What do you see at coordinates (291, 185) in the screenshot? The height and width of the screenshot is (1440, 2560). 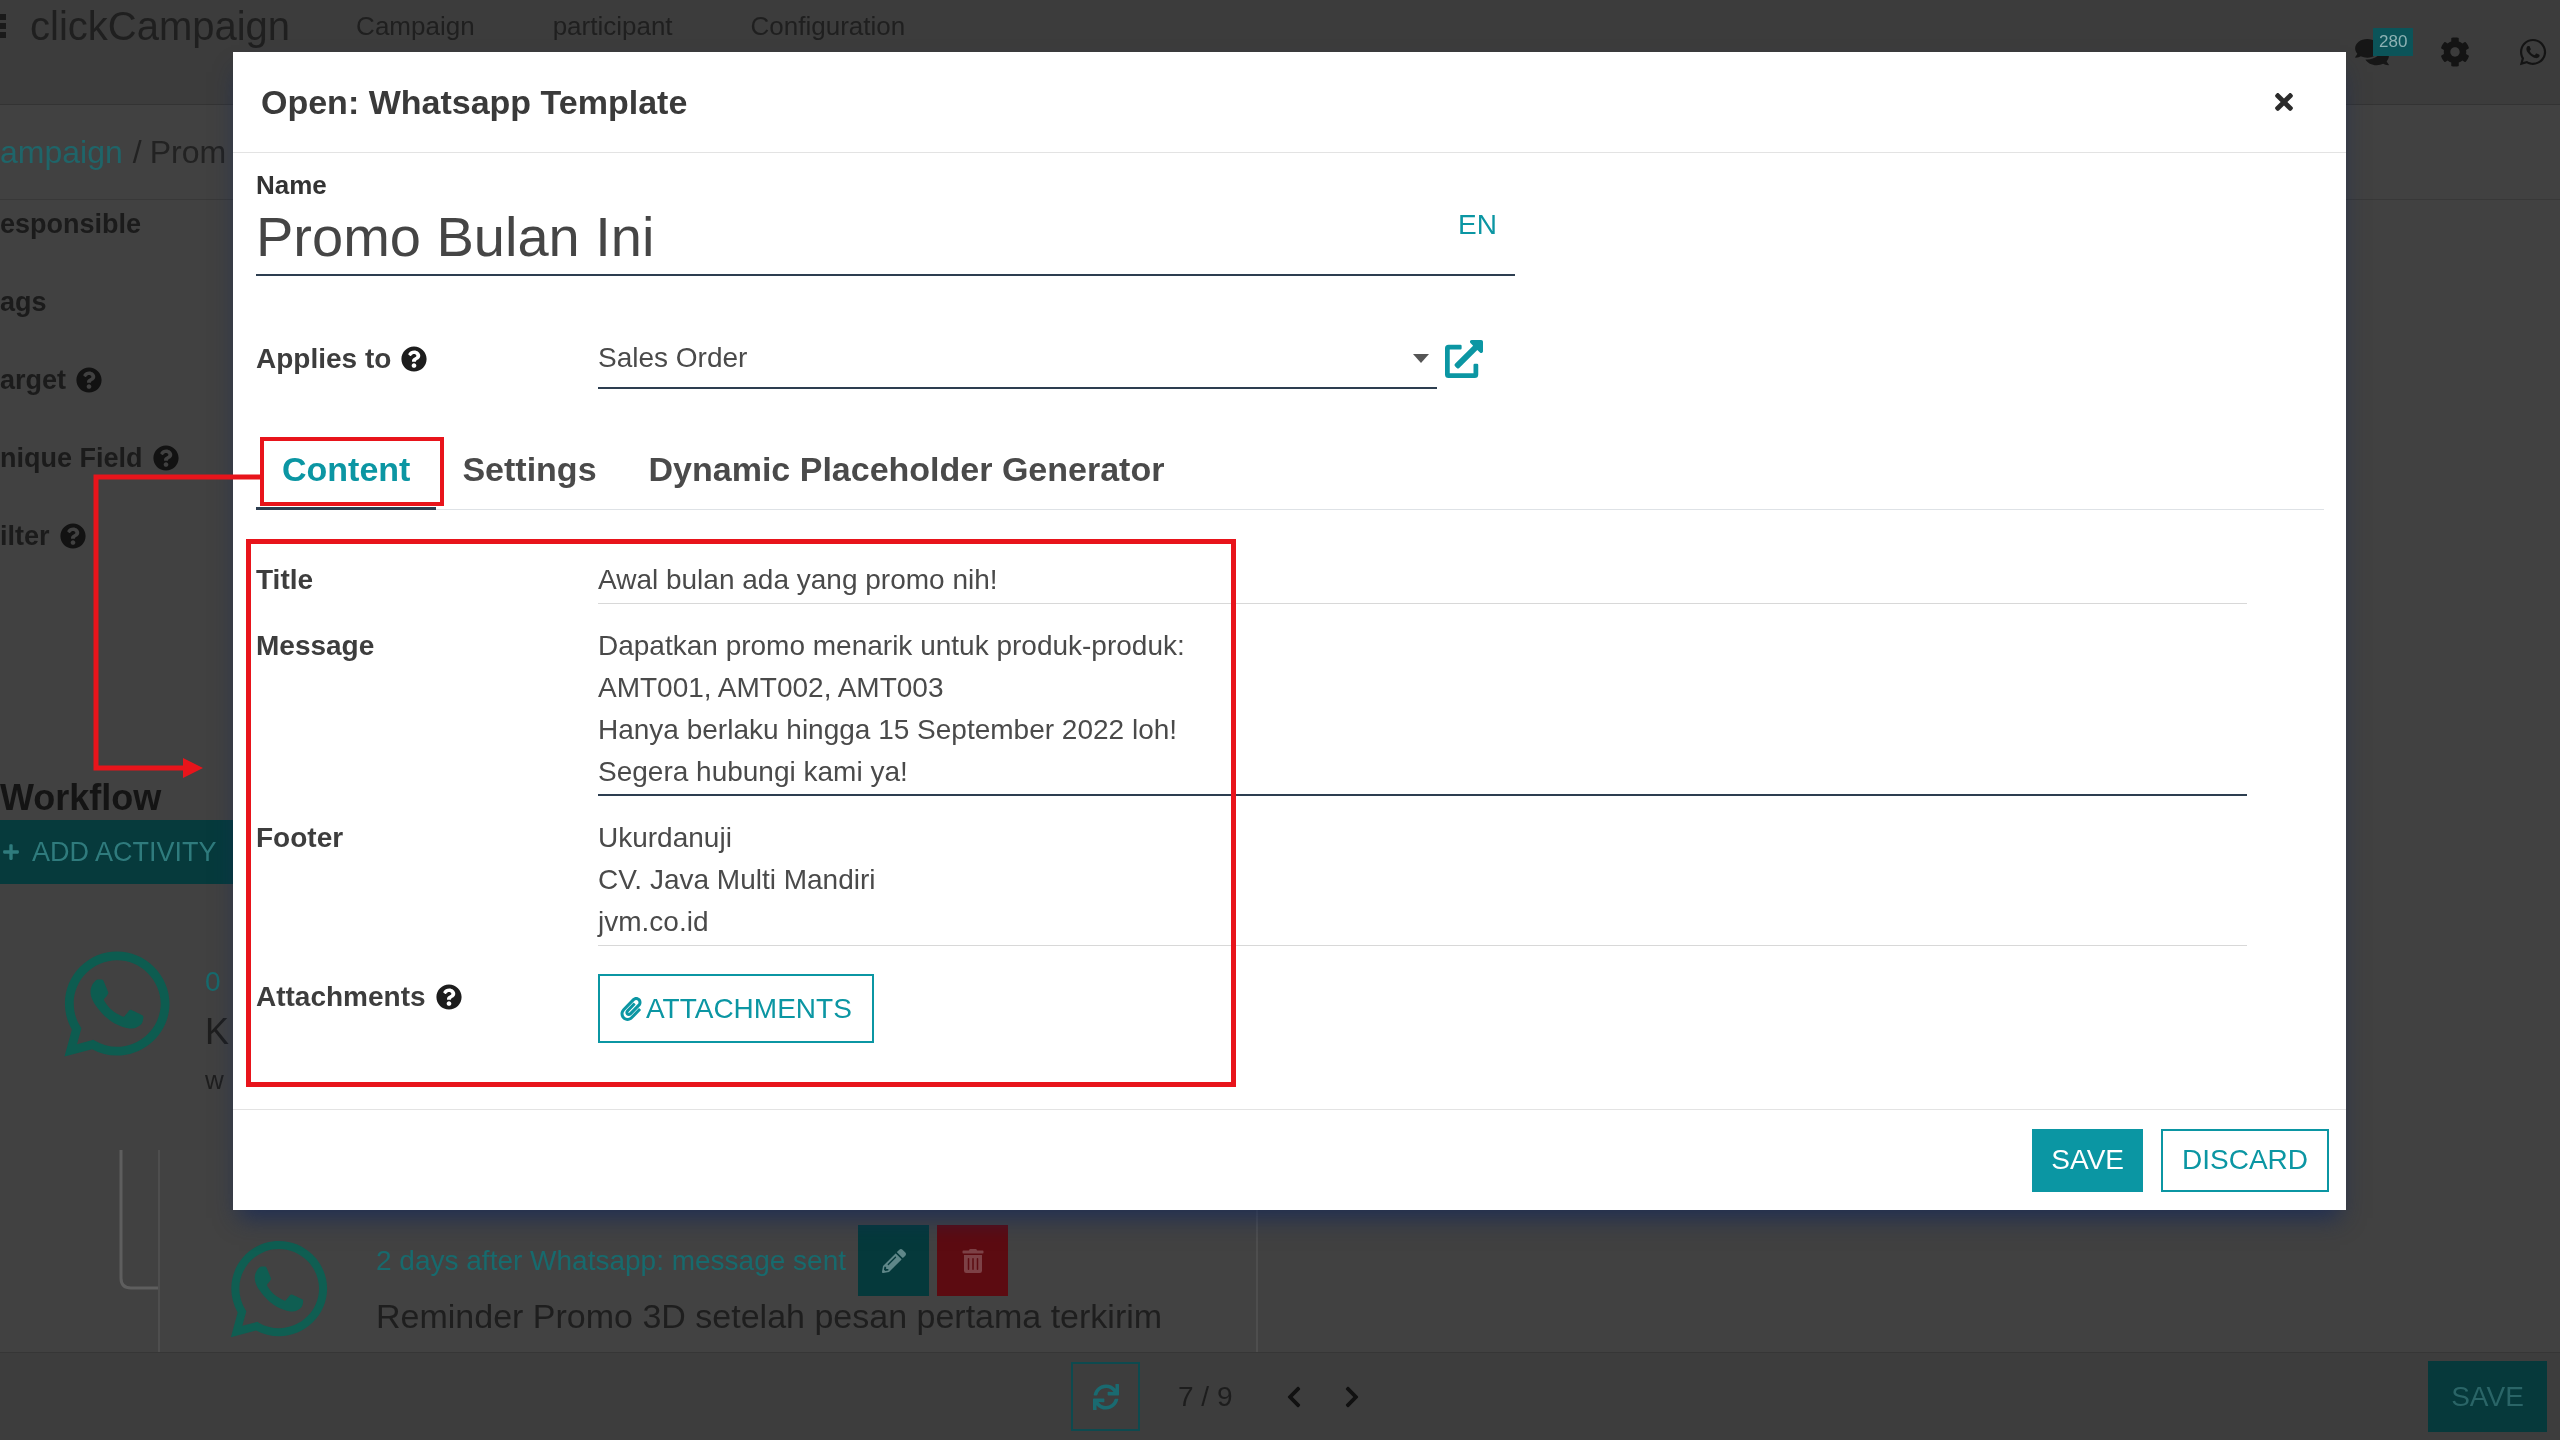 I see `field-label: Name` at bounding box center [291, 185].